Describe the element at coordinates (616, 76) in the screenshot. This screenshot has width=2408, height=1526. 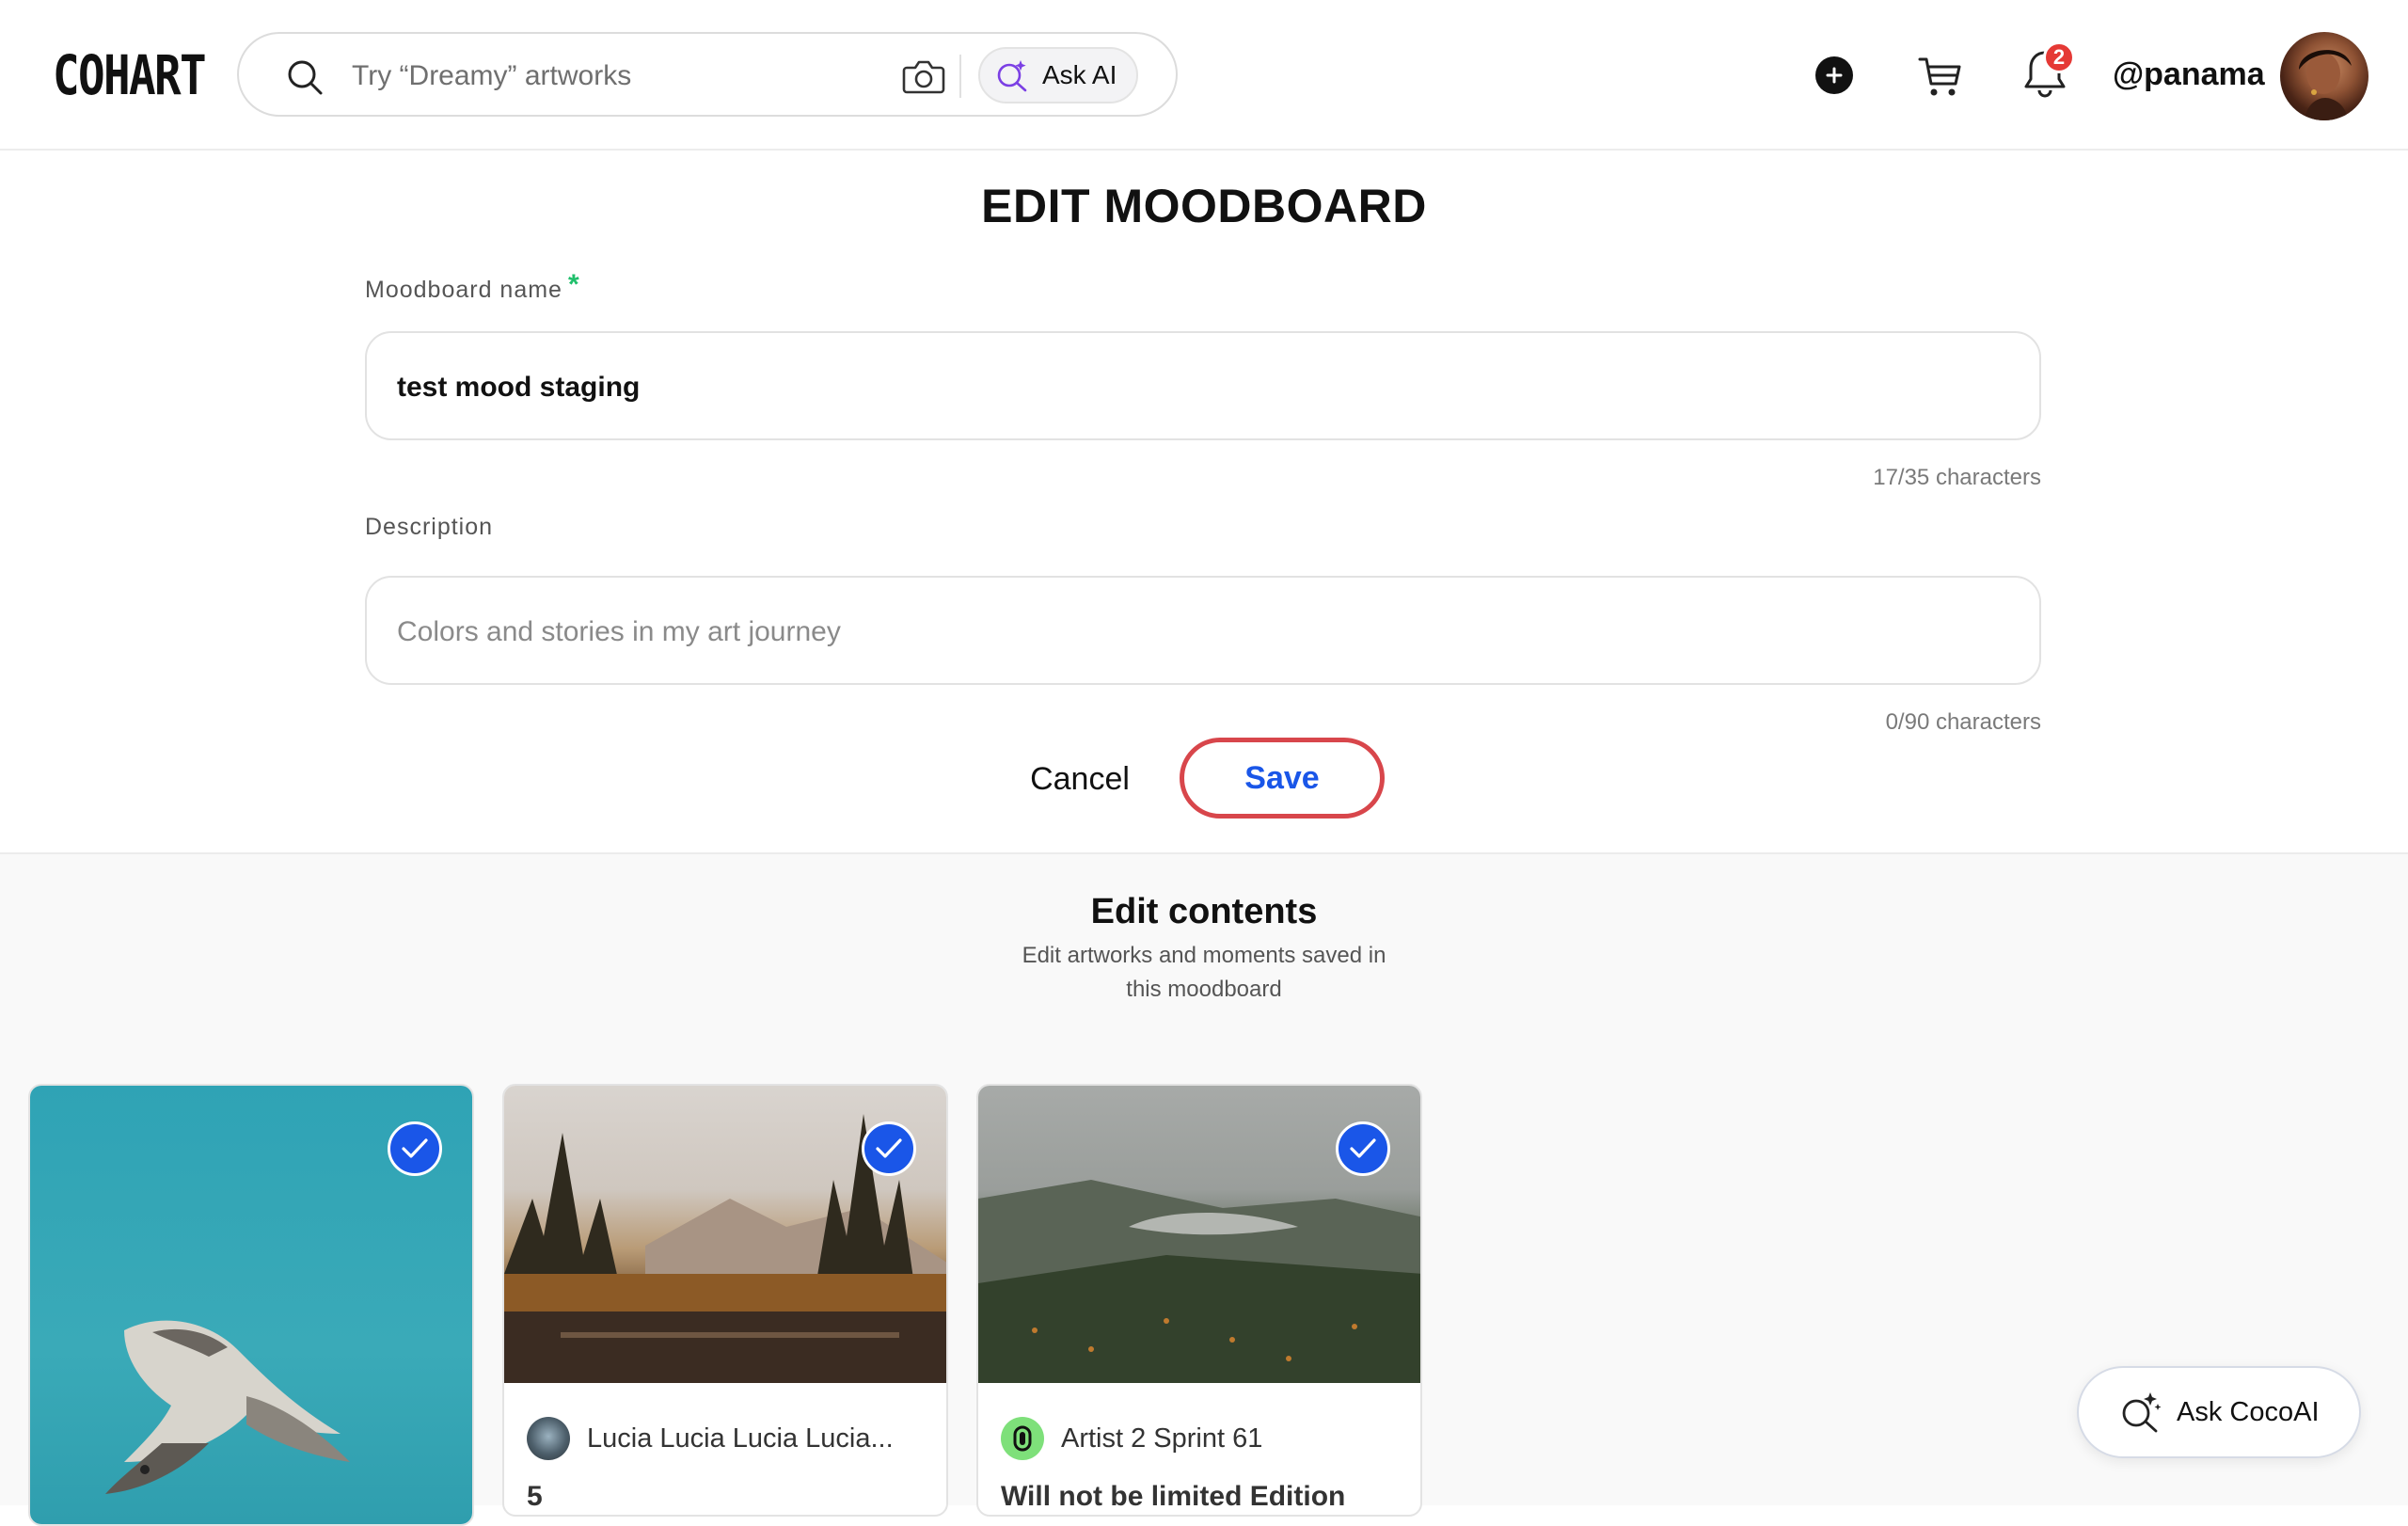
I see `search-input` at that location.